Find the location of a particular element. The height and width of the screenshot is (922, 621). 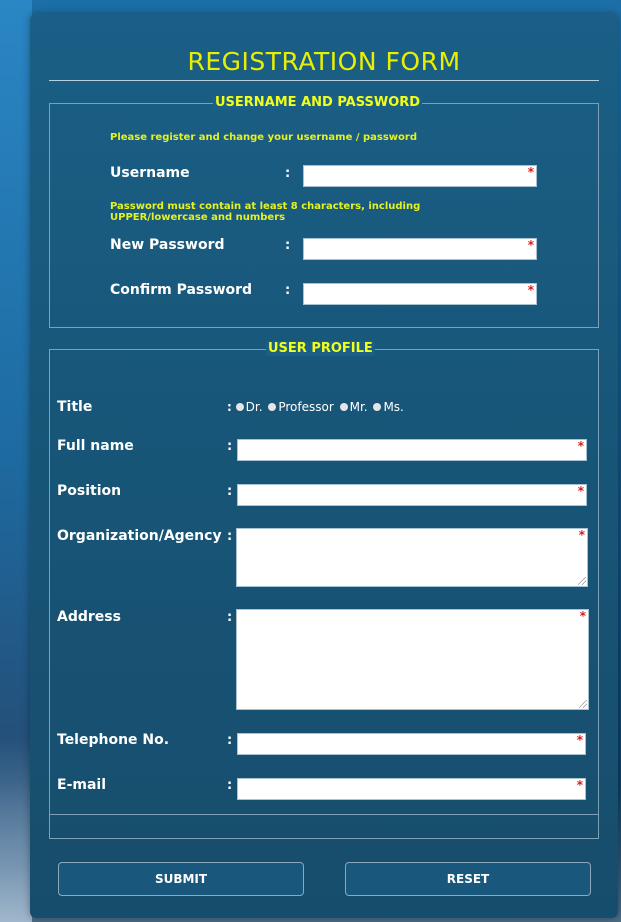

email-label: E-mail is located at coordinates (82, 785).